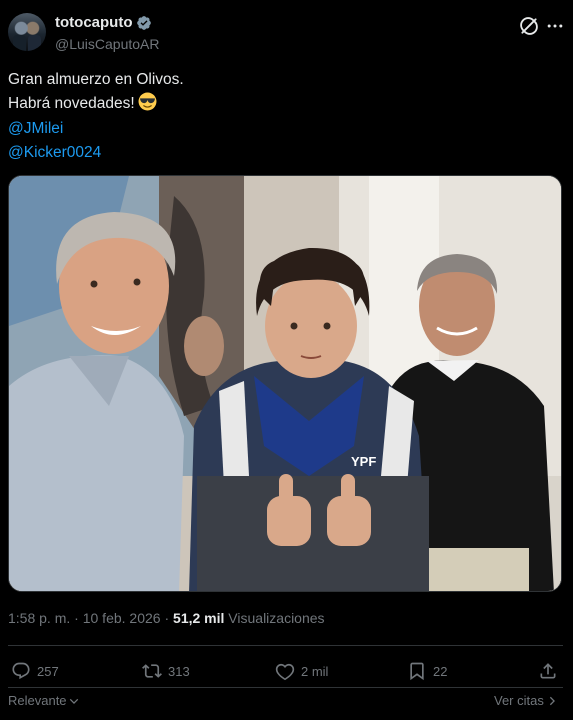 This screenshot has width=573, height=720. Describe the element at coordinates (144, 23) in the screenshot. I see `verified-badge-icon` at that location.